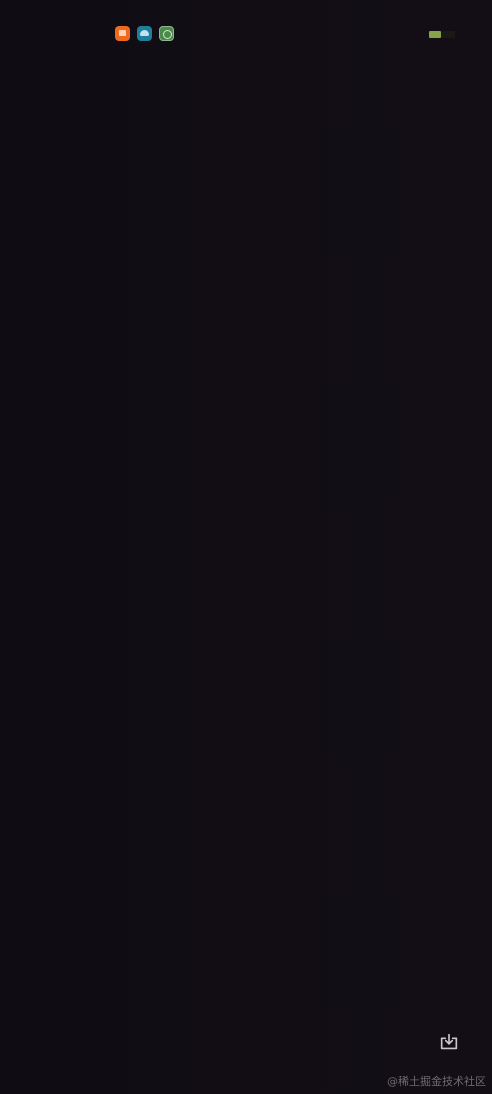  What do you see at coordinates (166, 33) in the screenshot?
I see `green-app-icon` at bounding box center [166, 33].